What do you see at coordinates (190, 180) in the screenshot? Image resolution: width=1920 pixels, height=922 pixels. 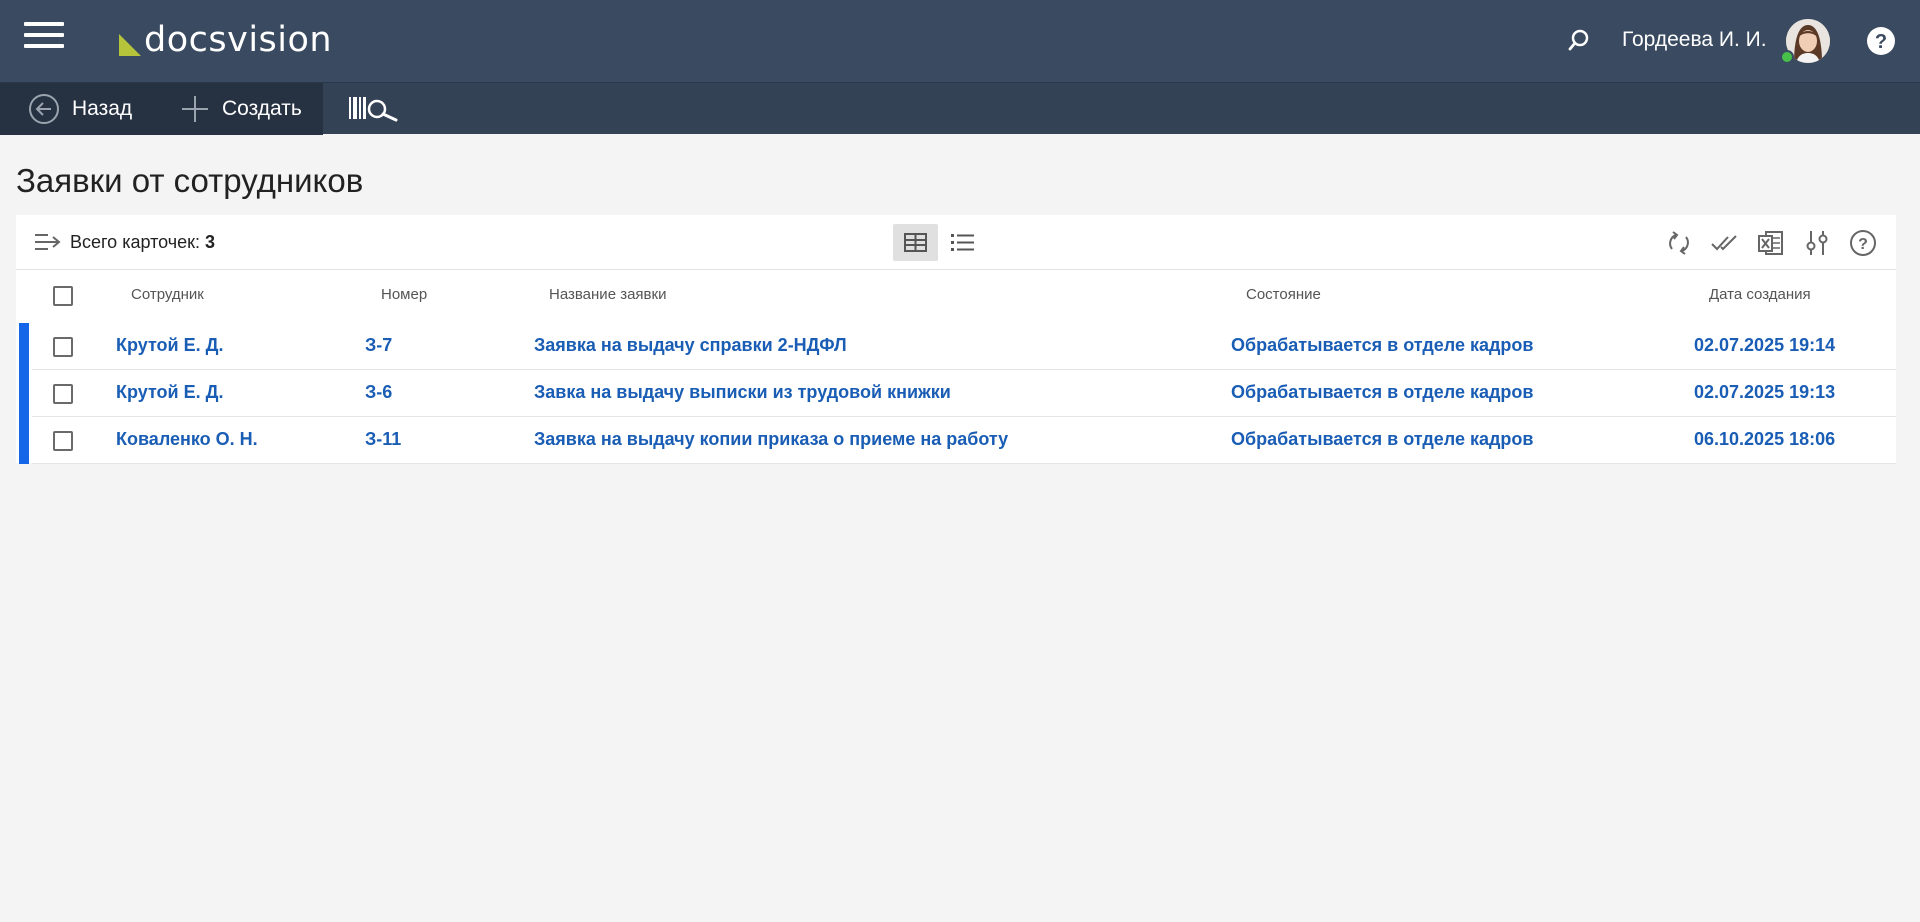 I see `page-title: Заявки от сотрудников` at bounding box center [190, 180].